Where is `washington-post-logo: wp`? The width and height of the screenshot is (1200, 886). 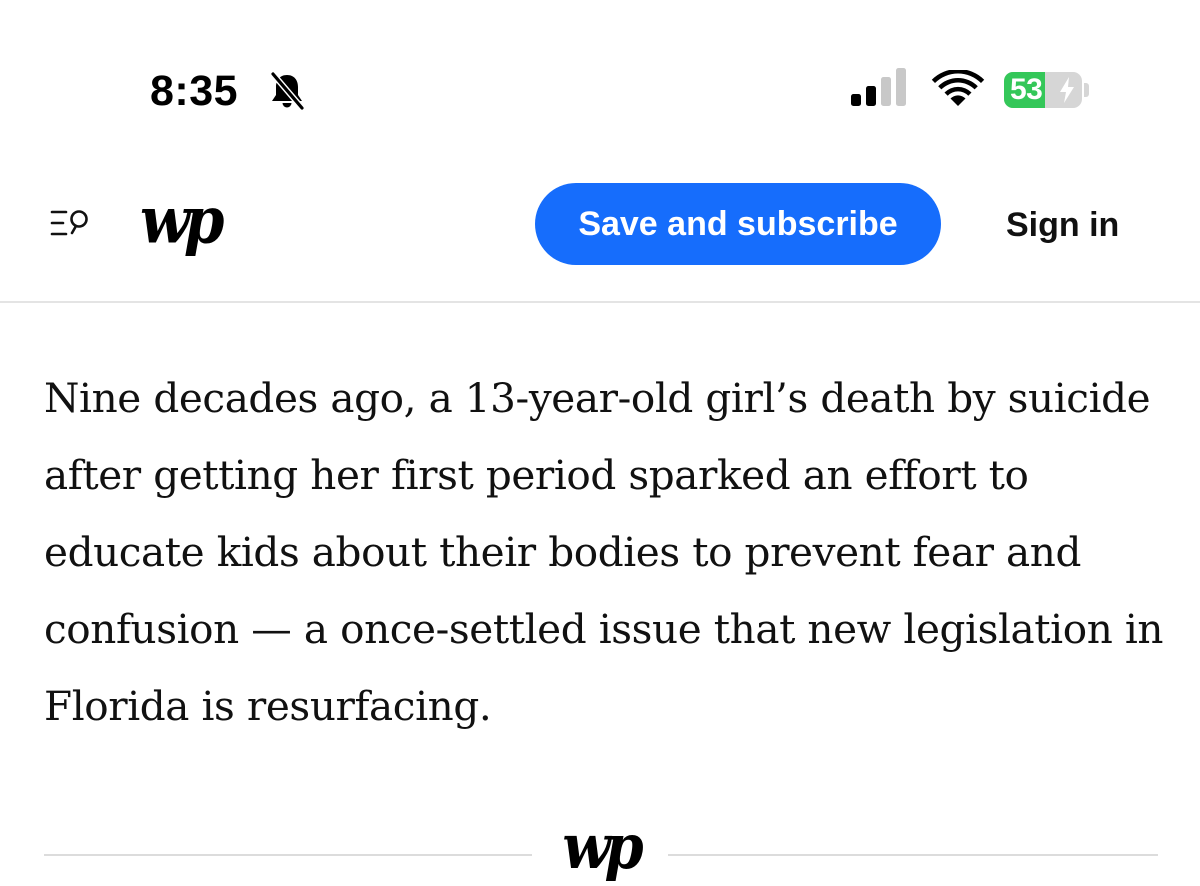
washington-post-logo: wp is located at coordinates (182, 219).